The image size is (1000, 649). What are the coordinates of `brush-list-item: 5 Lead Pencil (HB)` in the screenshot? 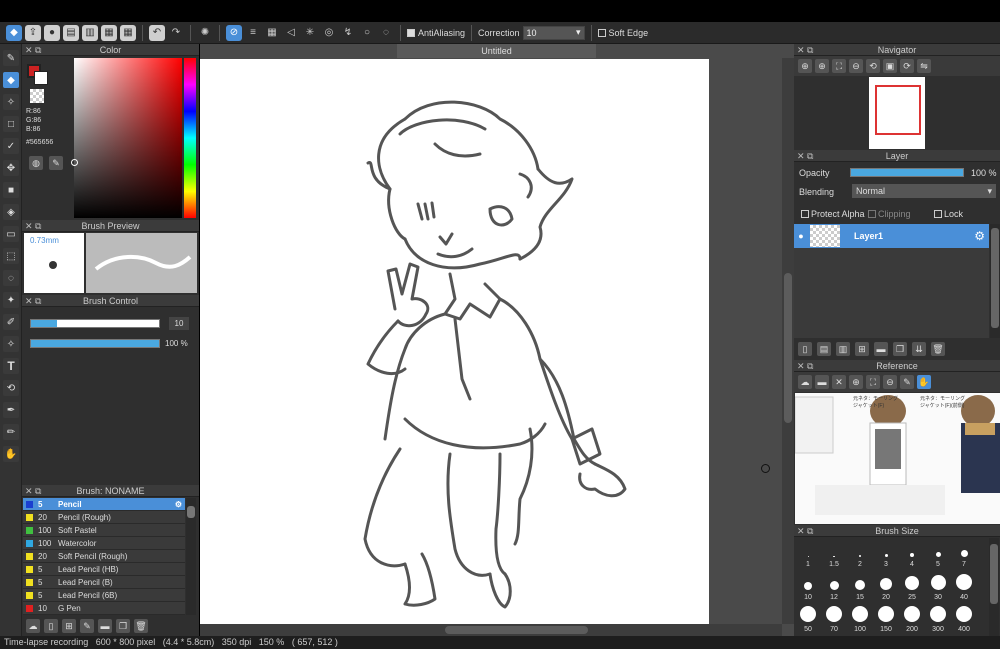 It's located at (104, 569).